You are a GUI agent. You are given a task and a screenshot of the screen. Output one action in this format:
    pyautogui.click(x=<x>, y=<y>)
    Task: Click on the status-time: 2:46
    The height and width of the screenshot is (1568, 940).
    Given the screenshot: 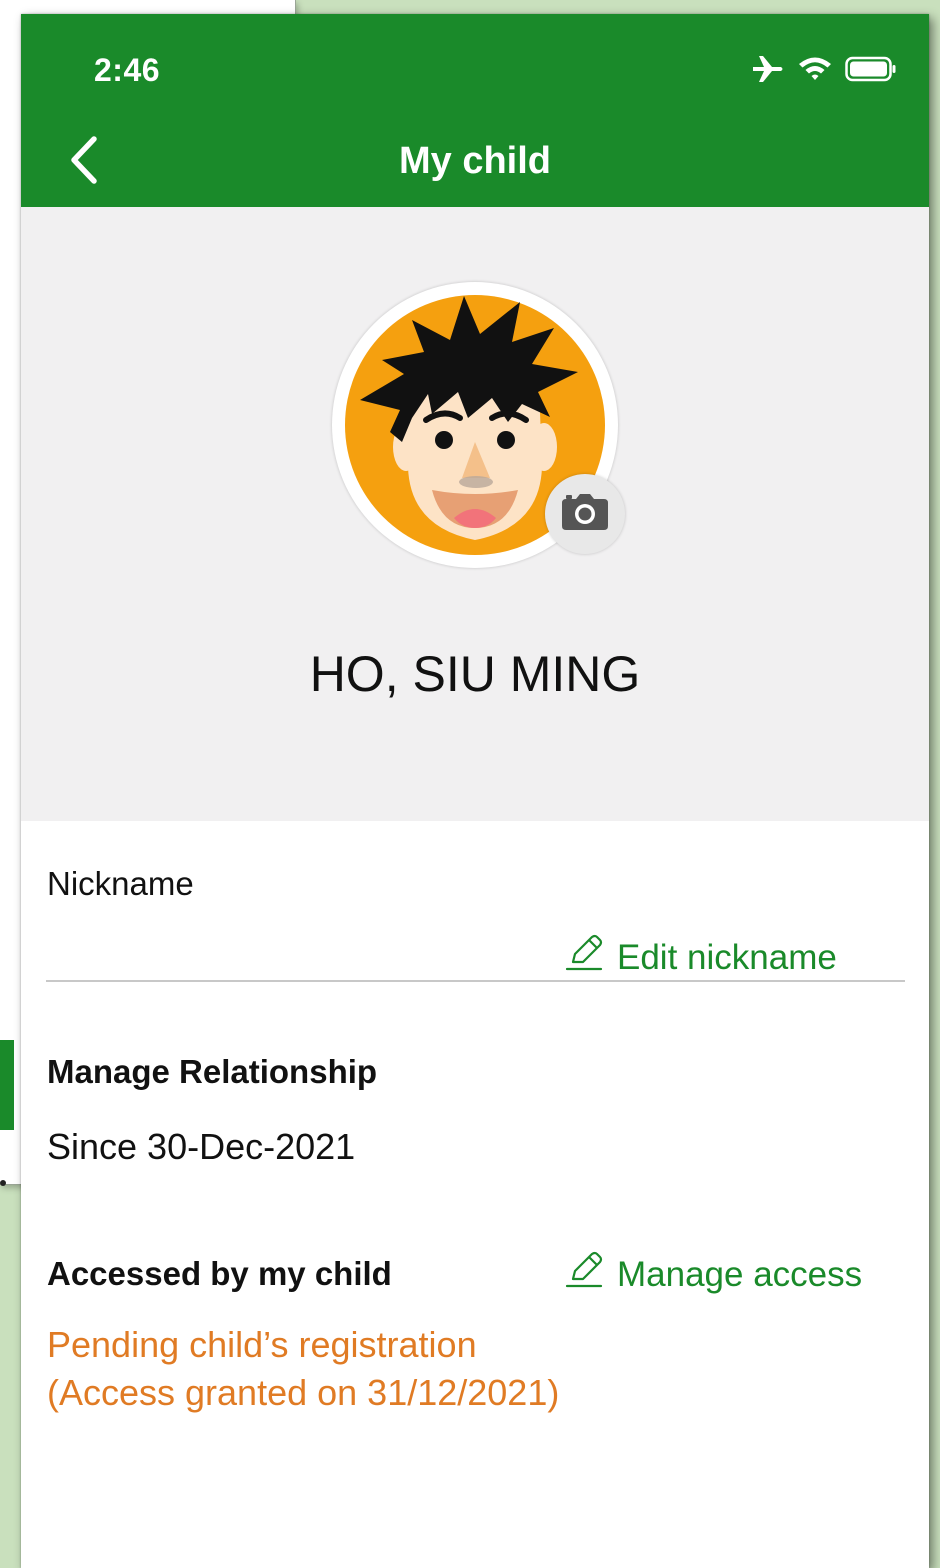 What is the action you would take?
    pyautogui.click(x=127, y=70)
    